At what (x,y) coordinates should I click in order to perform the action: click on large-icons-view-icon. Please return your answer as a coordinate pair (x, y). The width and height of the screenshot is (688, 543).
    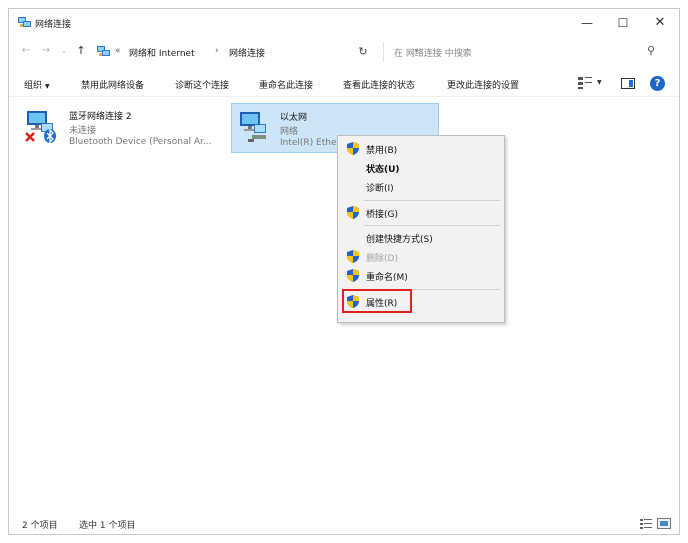
    Looking at the image, I should click on (664, 523).